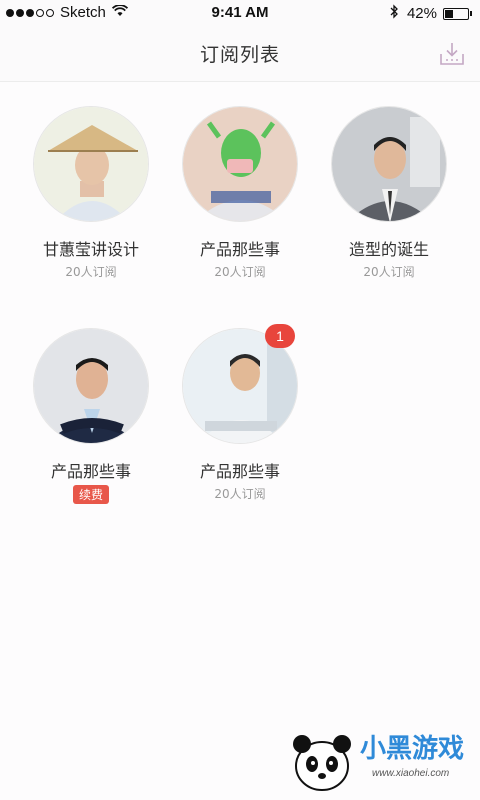 This screenshot has height=800, width=480. I want to click on watermark-logo: 小黑游戏 www.xiaohei.com, so click(377, 759).